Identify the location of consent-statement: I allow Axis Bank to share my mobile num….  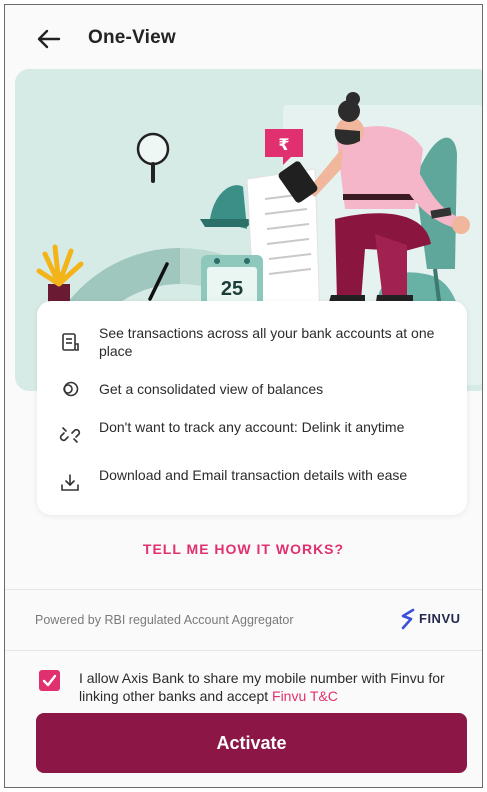
(262, 687).